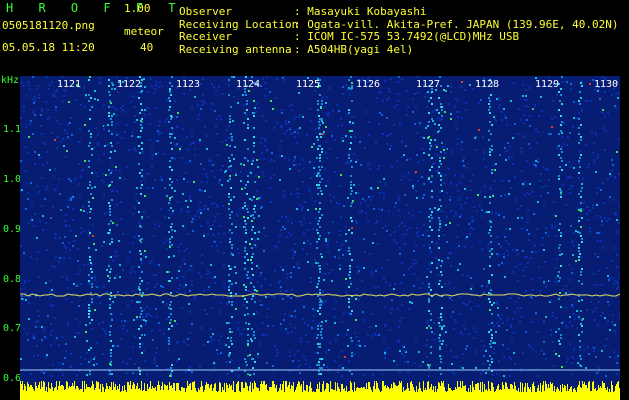  I want to click on info-label-observer: Observer, so click(205, 11).